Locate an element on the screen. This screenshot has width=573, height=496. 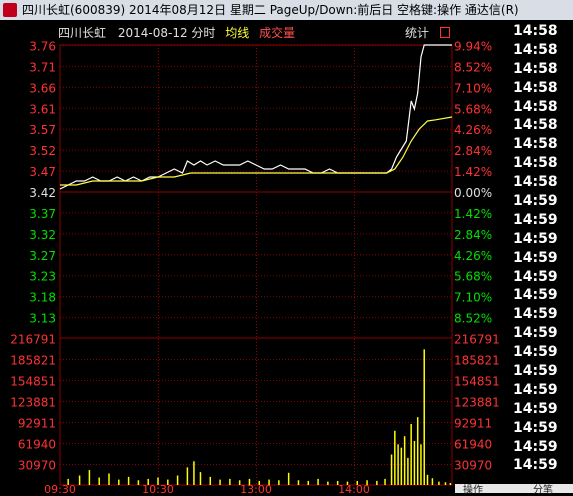
avg-line-legend: 均线 is located at coordinates (237, 33).